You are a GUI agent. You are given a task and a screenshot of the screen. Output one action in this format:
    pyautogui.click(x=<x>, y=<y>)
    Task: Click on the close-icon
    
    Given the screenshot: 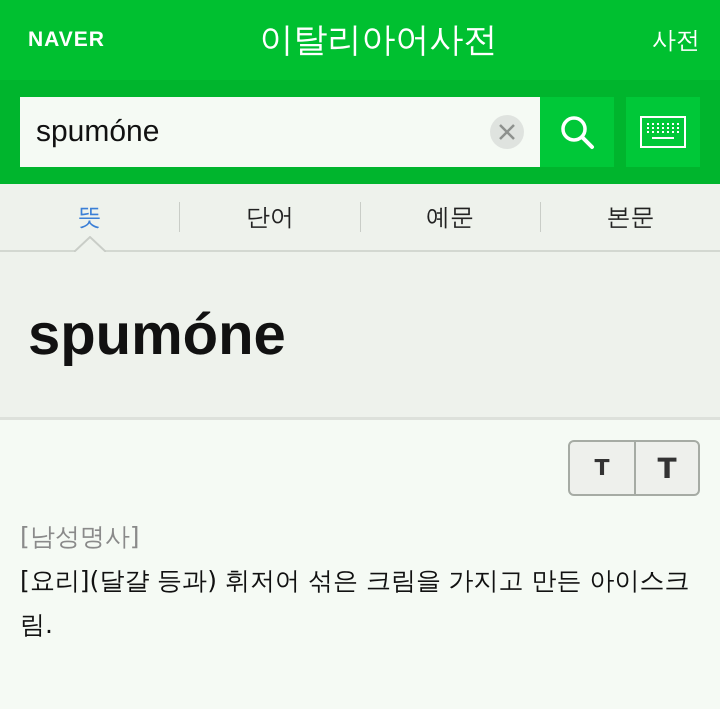 What is the action you would take?
    pyautogui.click(x=507, y=132)
    